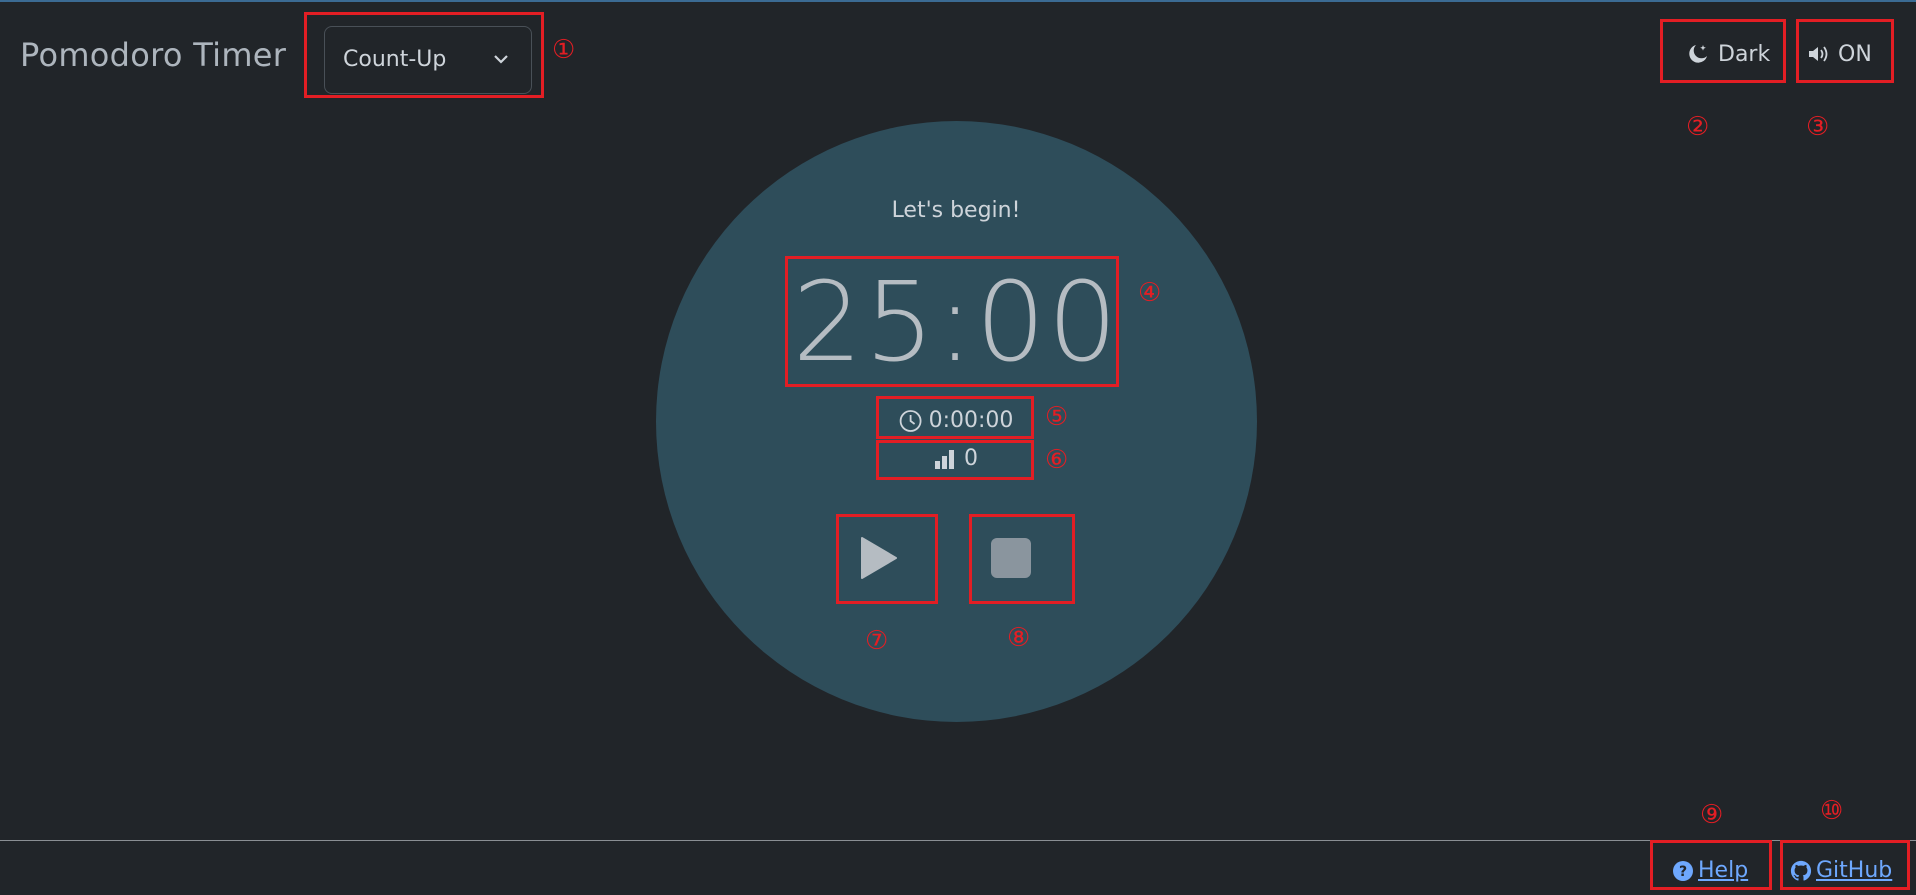 The image size is (1916, 895). I want to click on annotation-number: ⑦, so click(877, 641).